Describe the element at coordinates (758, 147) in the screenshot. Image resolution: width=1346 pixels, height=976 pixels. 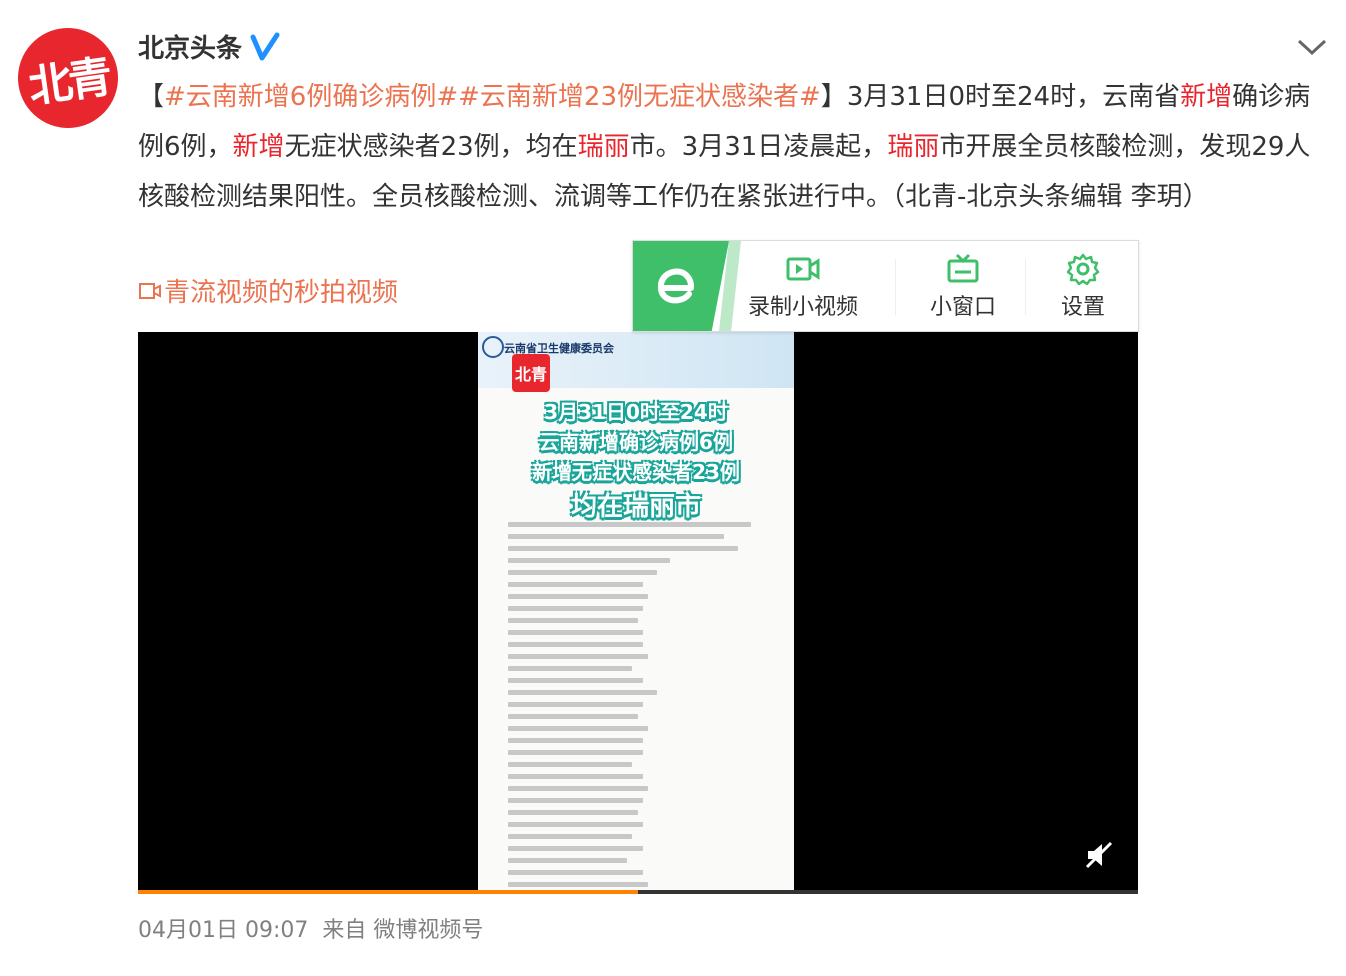
I see `post-text-seg4: 市。3月31日凌晨起，` at that location.